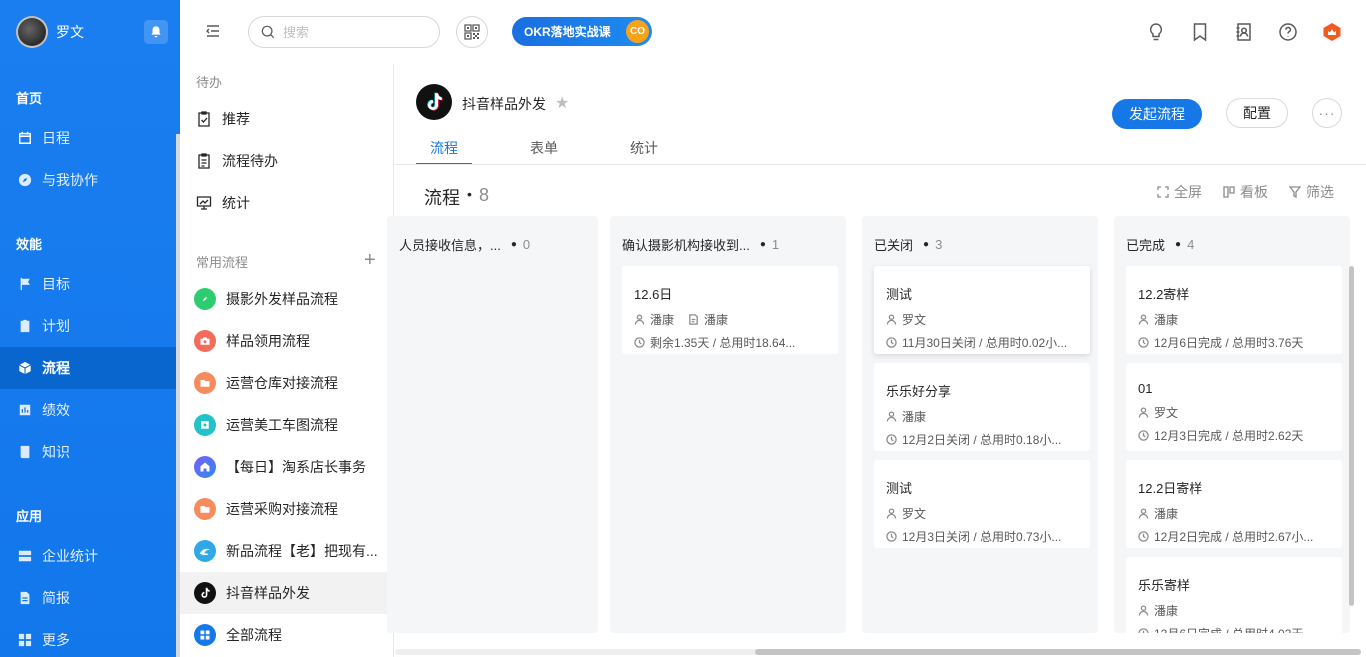 Image resolution: width=1366 pixels, height=657 pixels. What do you see at coordinates (88, 180) in the screenshot?
I see `sidebar-item-collab: 与我协作` at bounding box center [88, 180].